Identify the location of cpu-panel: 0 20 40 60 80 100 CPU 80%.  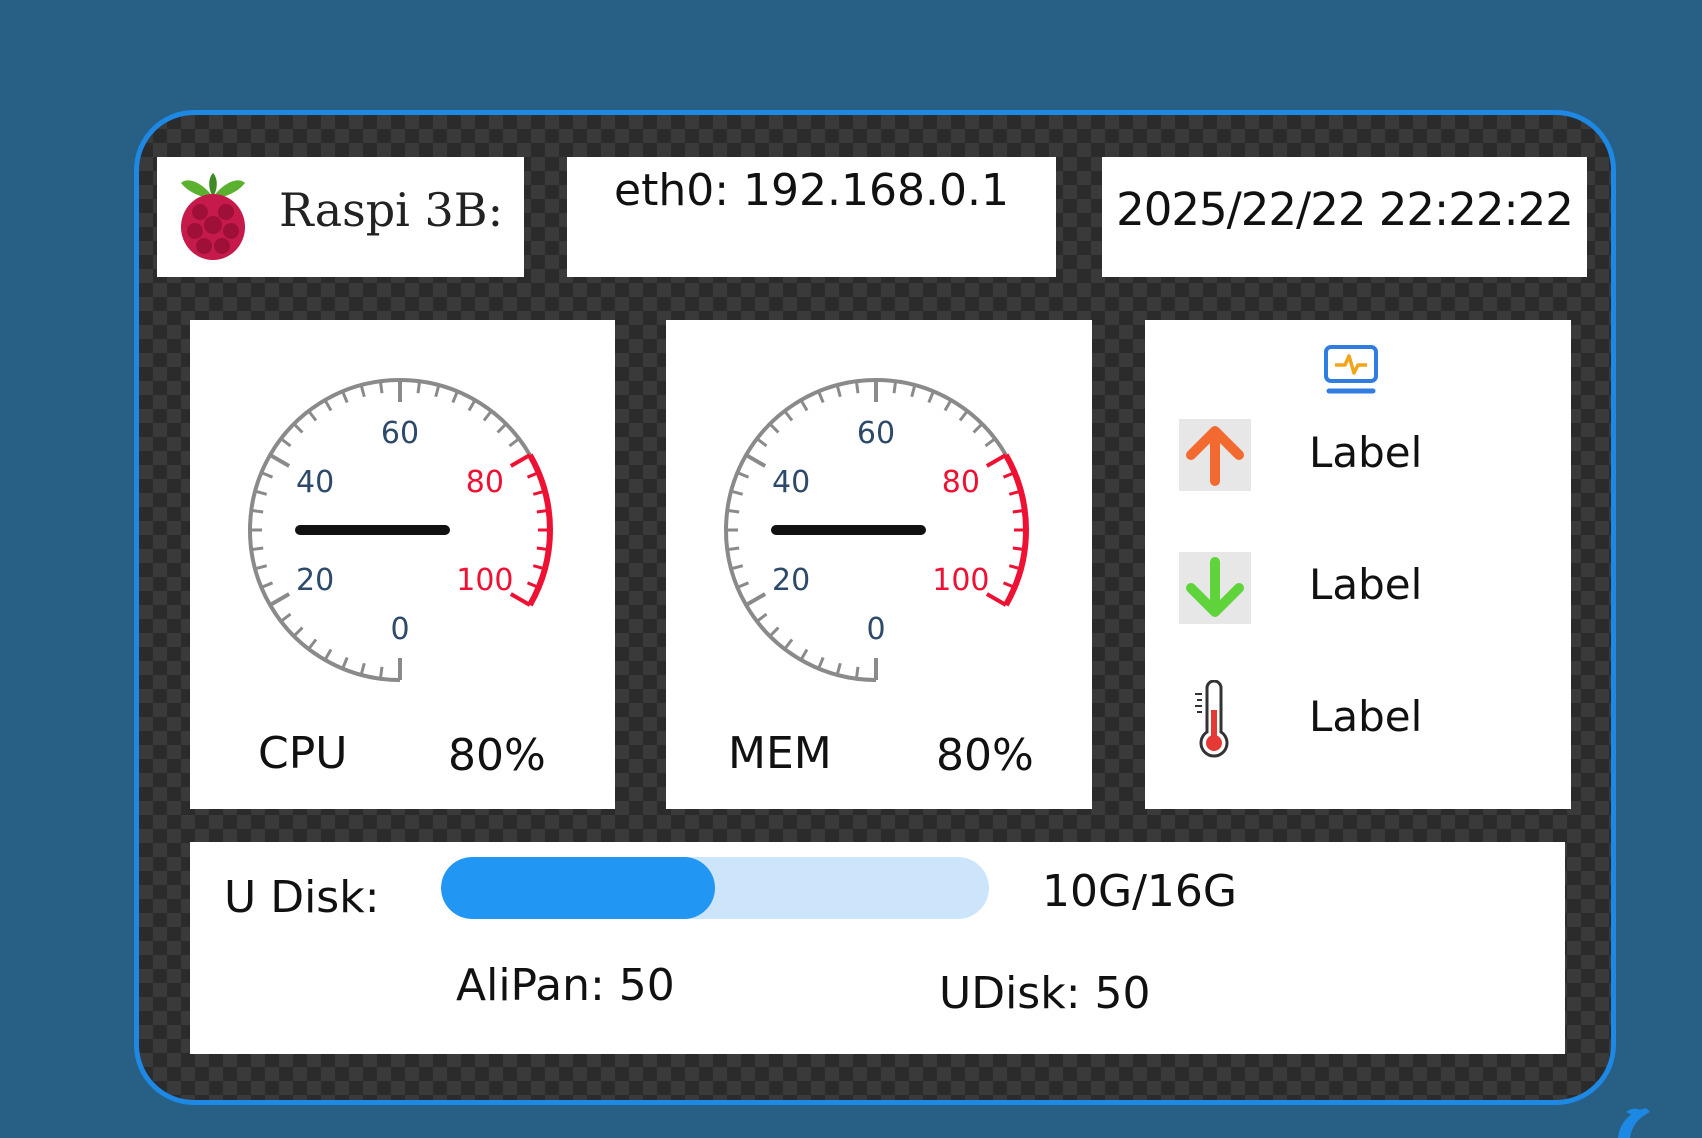
(402, 564).